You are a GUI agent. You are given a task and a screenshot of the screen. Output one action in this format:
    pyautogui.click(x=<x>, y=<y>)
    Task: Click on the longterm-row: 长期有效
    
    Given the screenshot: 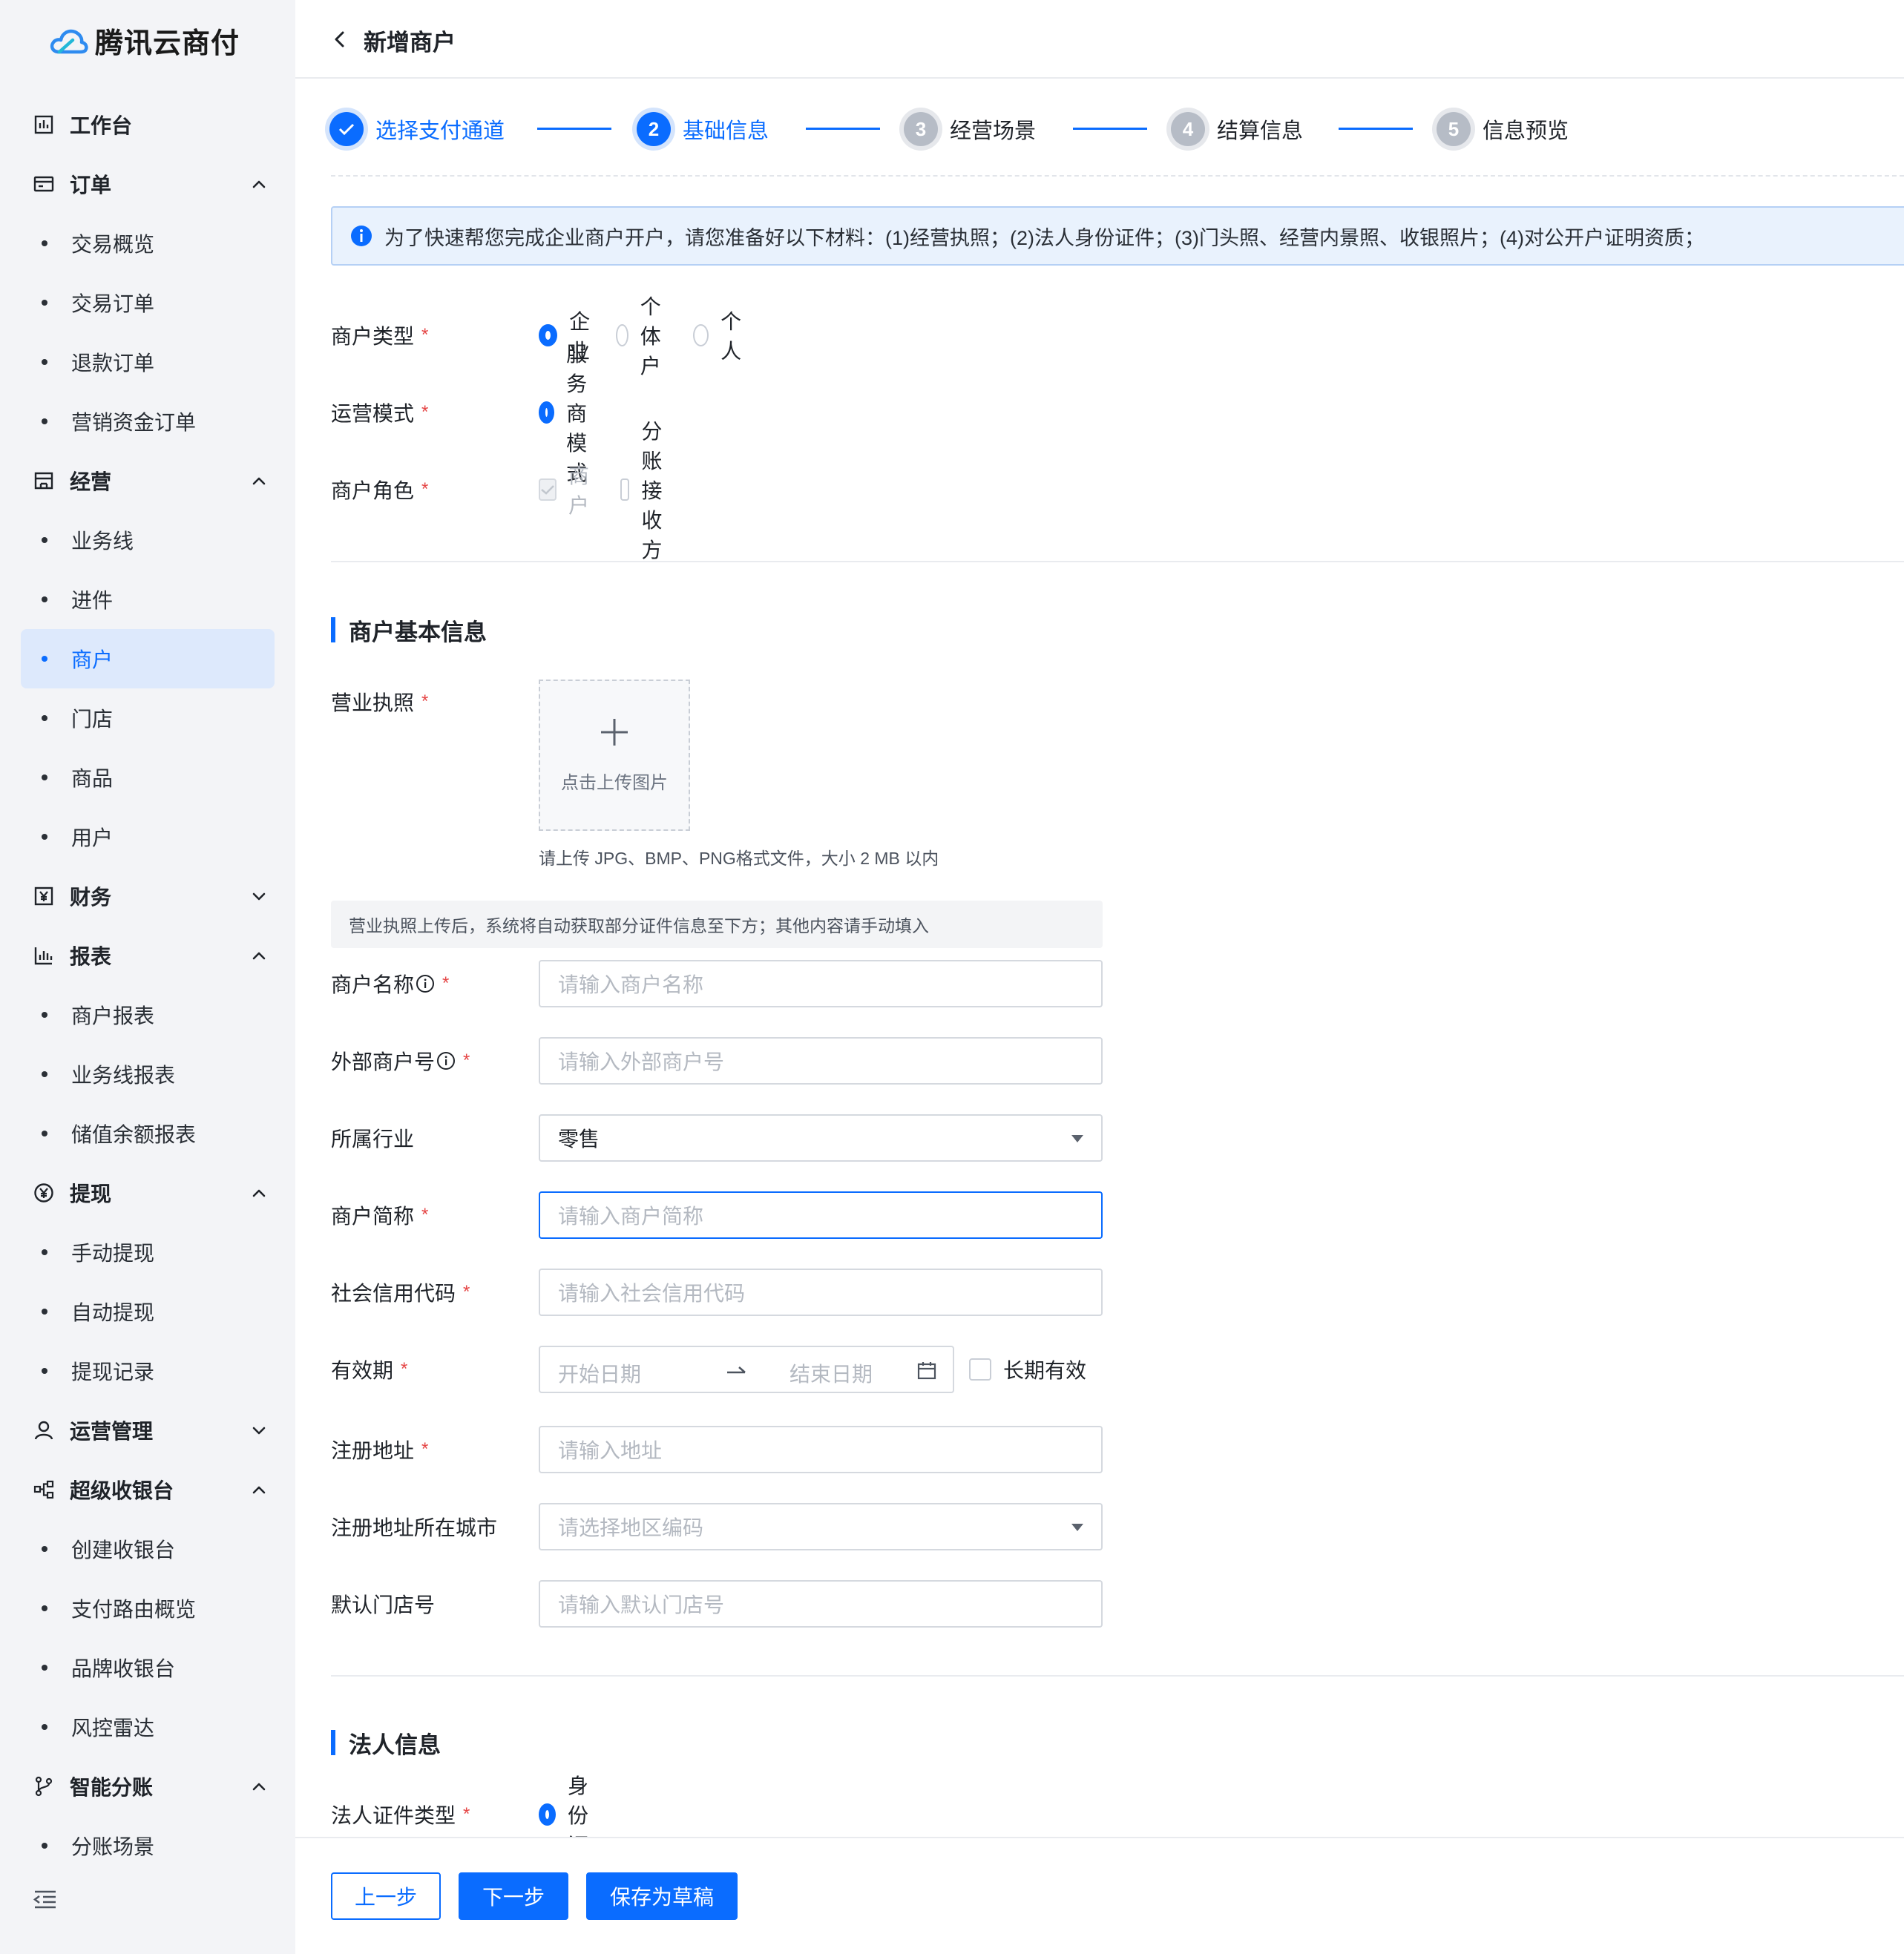 What is the action you would take?
    pyautogui.click(x=1041, y=1369)
    